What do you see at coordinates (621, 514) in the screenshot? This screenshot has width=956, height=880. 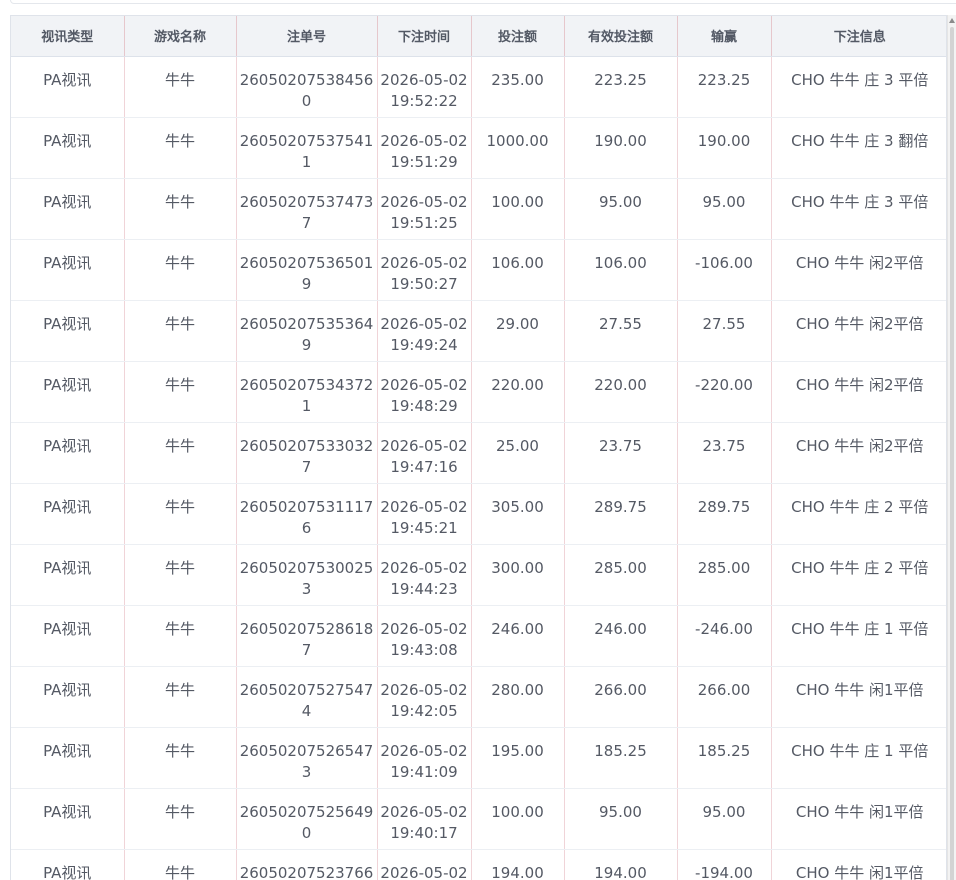 I see `valid-bet-amount-cell: 289.75` at bounding box center [621, 514].